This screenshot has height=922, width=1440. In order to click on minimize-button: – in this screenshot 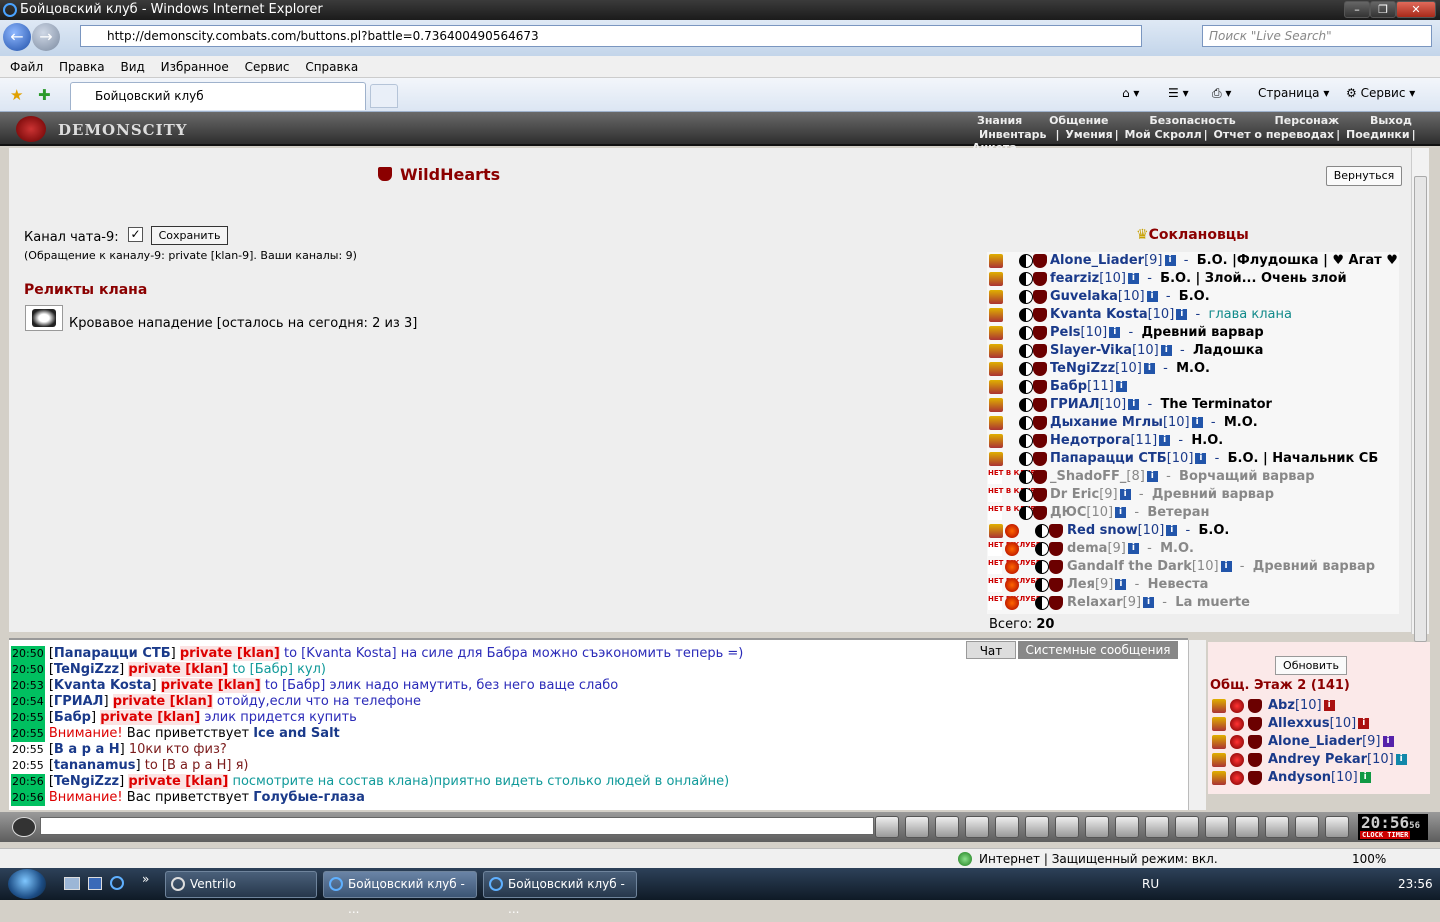, I will do `click(1357, 9)`.